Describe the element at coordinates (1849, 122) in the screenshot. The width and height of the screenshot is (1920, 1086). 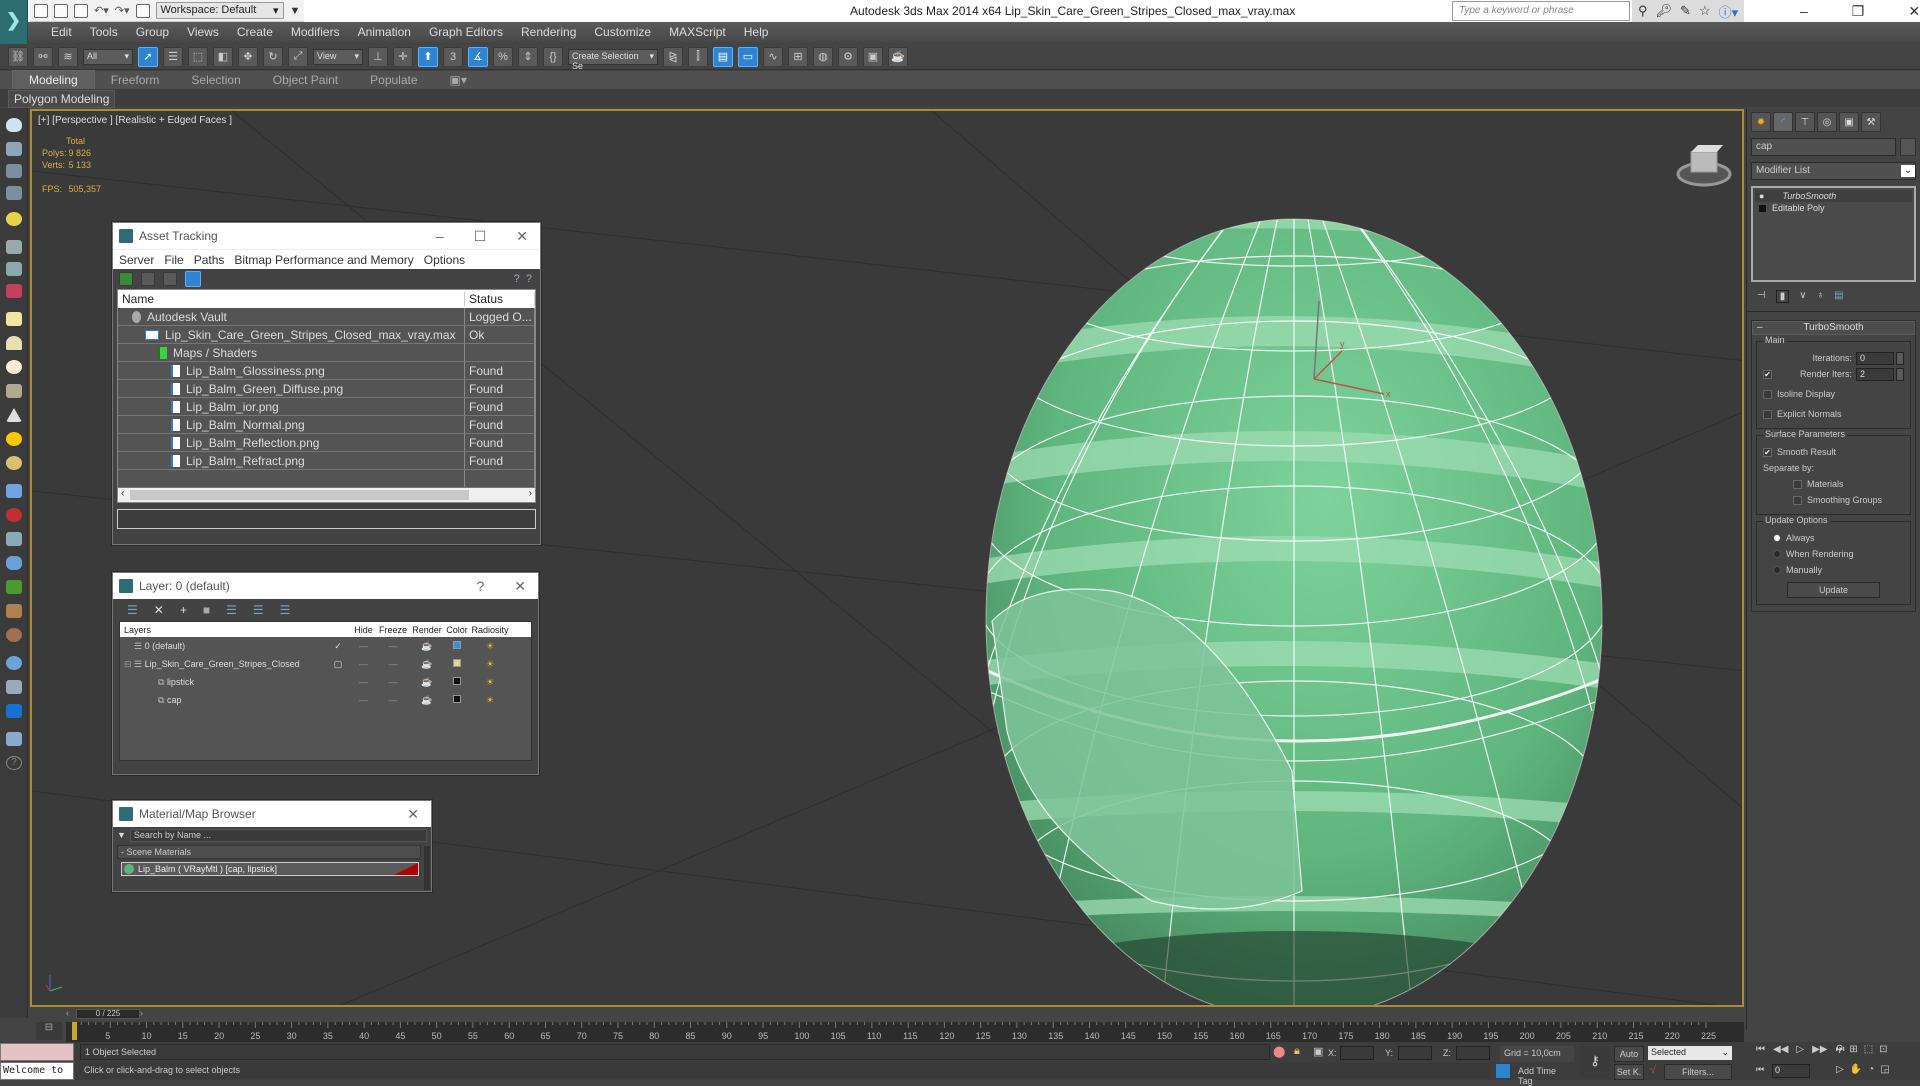
I see `display-tab-icon: ▣` at that location.